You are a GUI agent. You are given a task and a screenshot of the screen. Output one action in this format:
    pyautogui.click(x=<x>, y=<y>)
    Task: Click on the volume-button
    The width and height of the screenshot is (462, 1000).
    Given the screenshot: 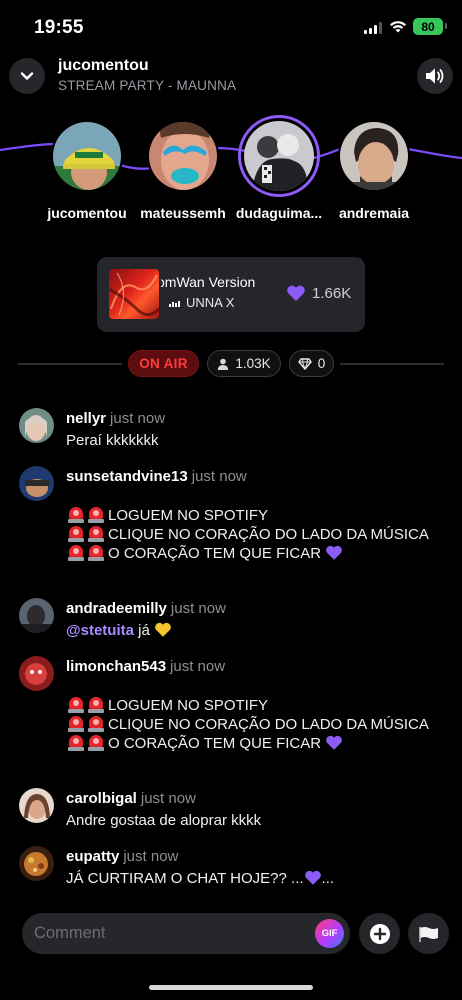 What is the action you would take?
    pyautogui.click(x=435, y=76)
    